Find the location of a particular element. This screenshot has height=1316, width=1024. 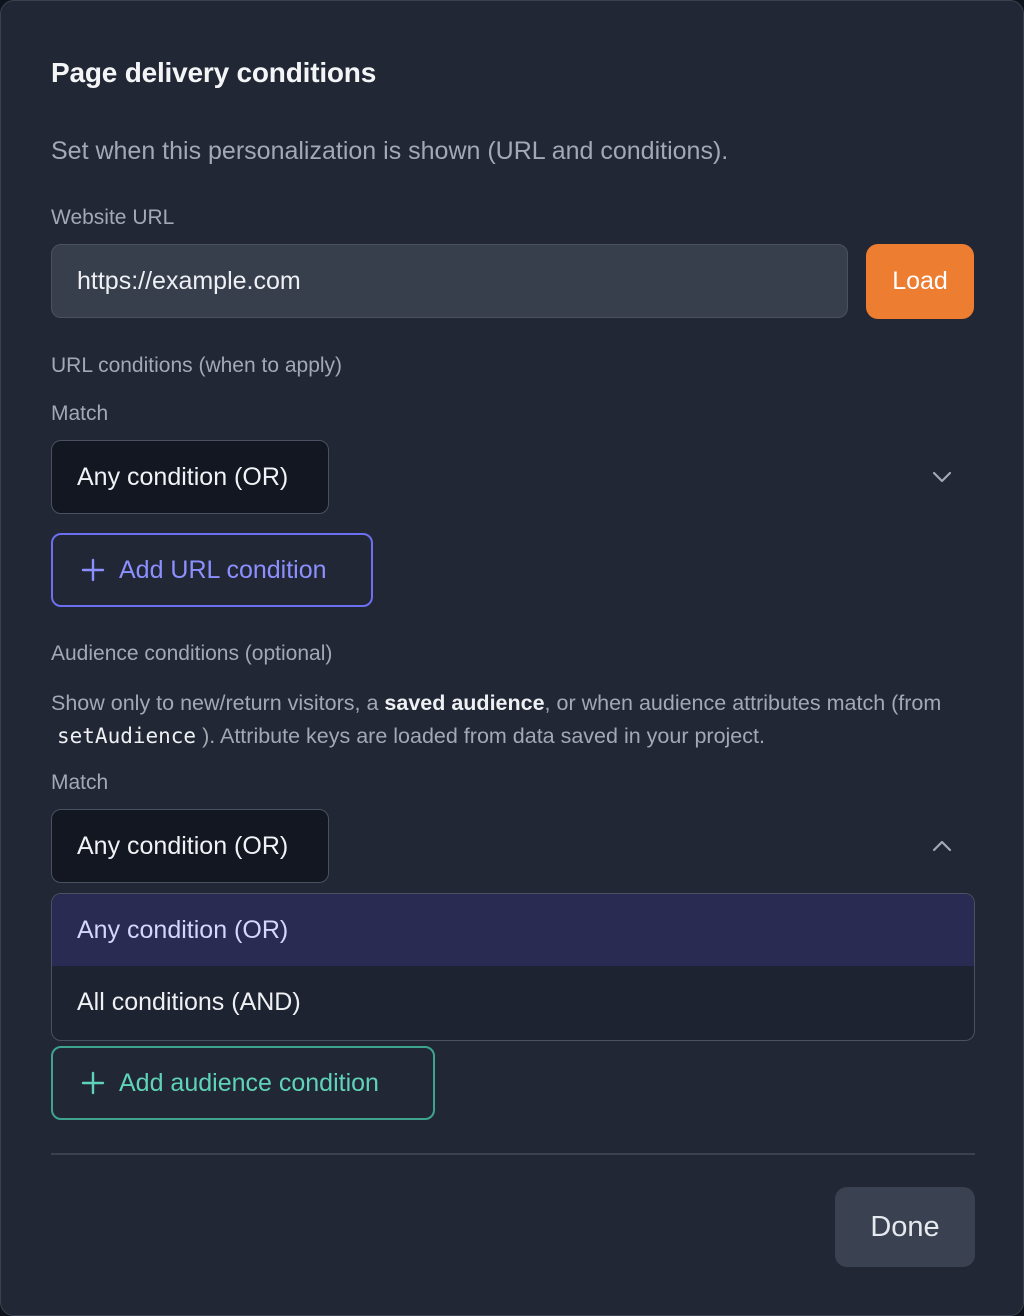

url-match-label: Match is located at coordinates (80, 413).